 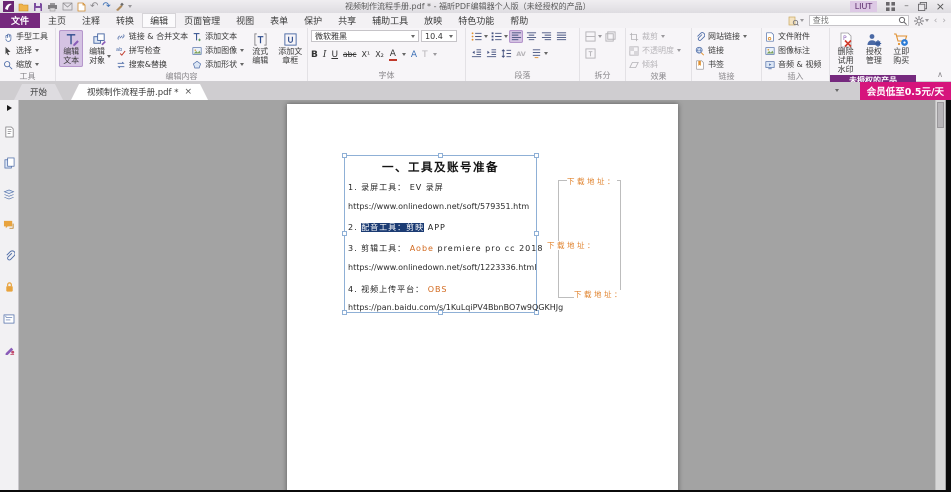 I want to click on menu-tab-help: 帮助, so click(x=519, y=20).